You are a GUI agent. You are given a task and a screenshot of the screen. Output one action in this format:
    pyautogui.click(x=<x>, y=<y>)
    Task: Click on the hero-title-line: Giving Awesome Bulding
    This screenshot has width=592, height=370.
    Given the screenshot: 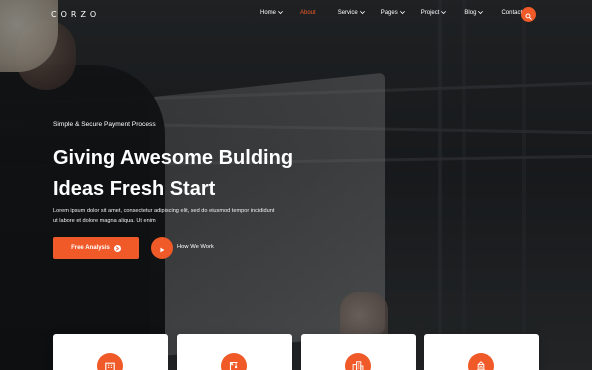 What is the action you would take?
    pyautogui.click(x=173, y=158)
    